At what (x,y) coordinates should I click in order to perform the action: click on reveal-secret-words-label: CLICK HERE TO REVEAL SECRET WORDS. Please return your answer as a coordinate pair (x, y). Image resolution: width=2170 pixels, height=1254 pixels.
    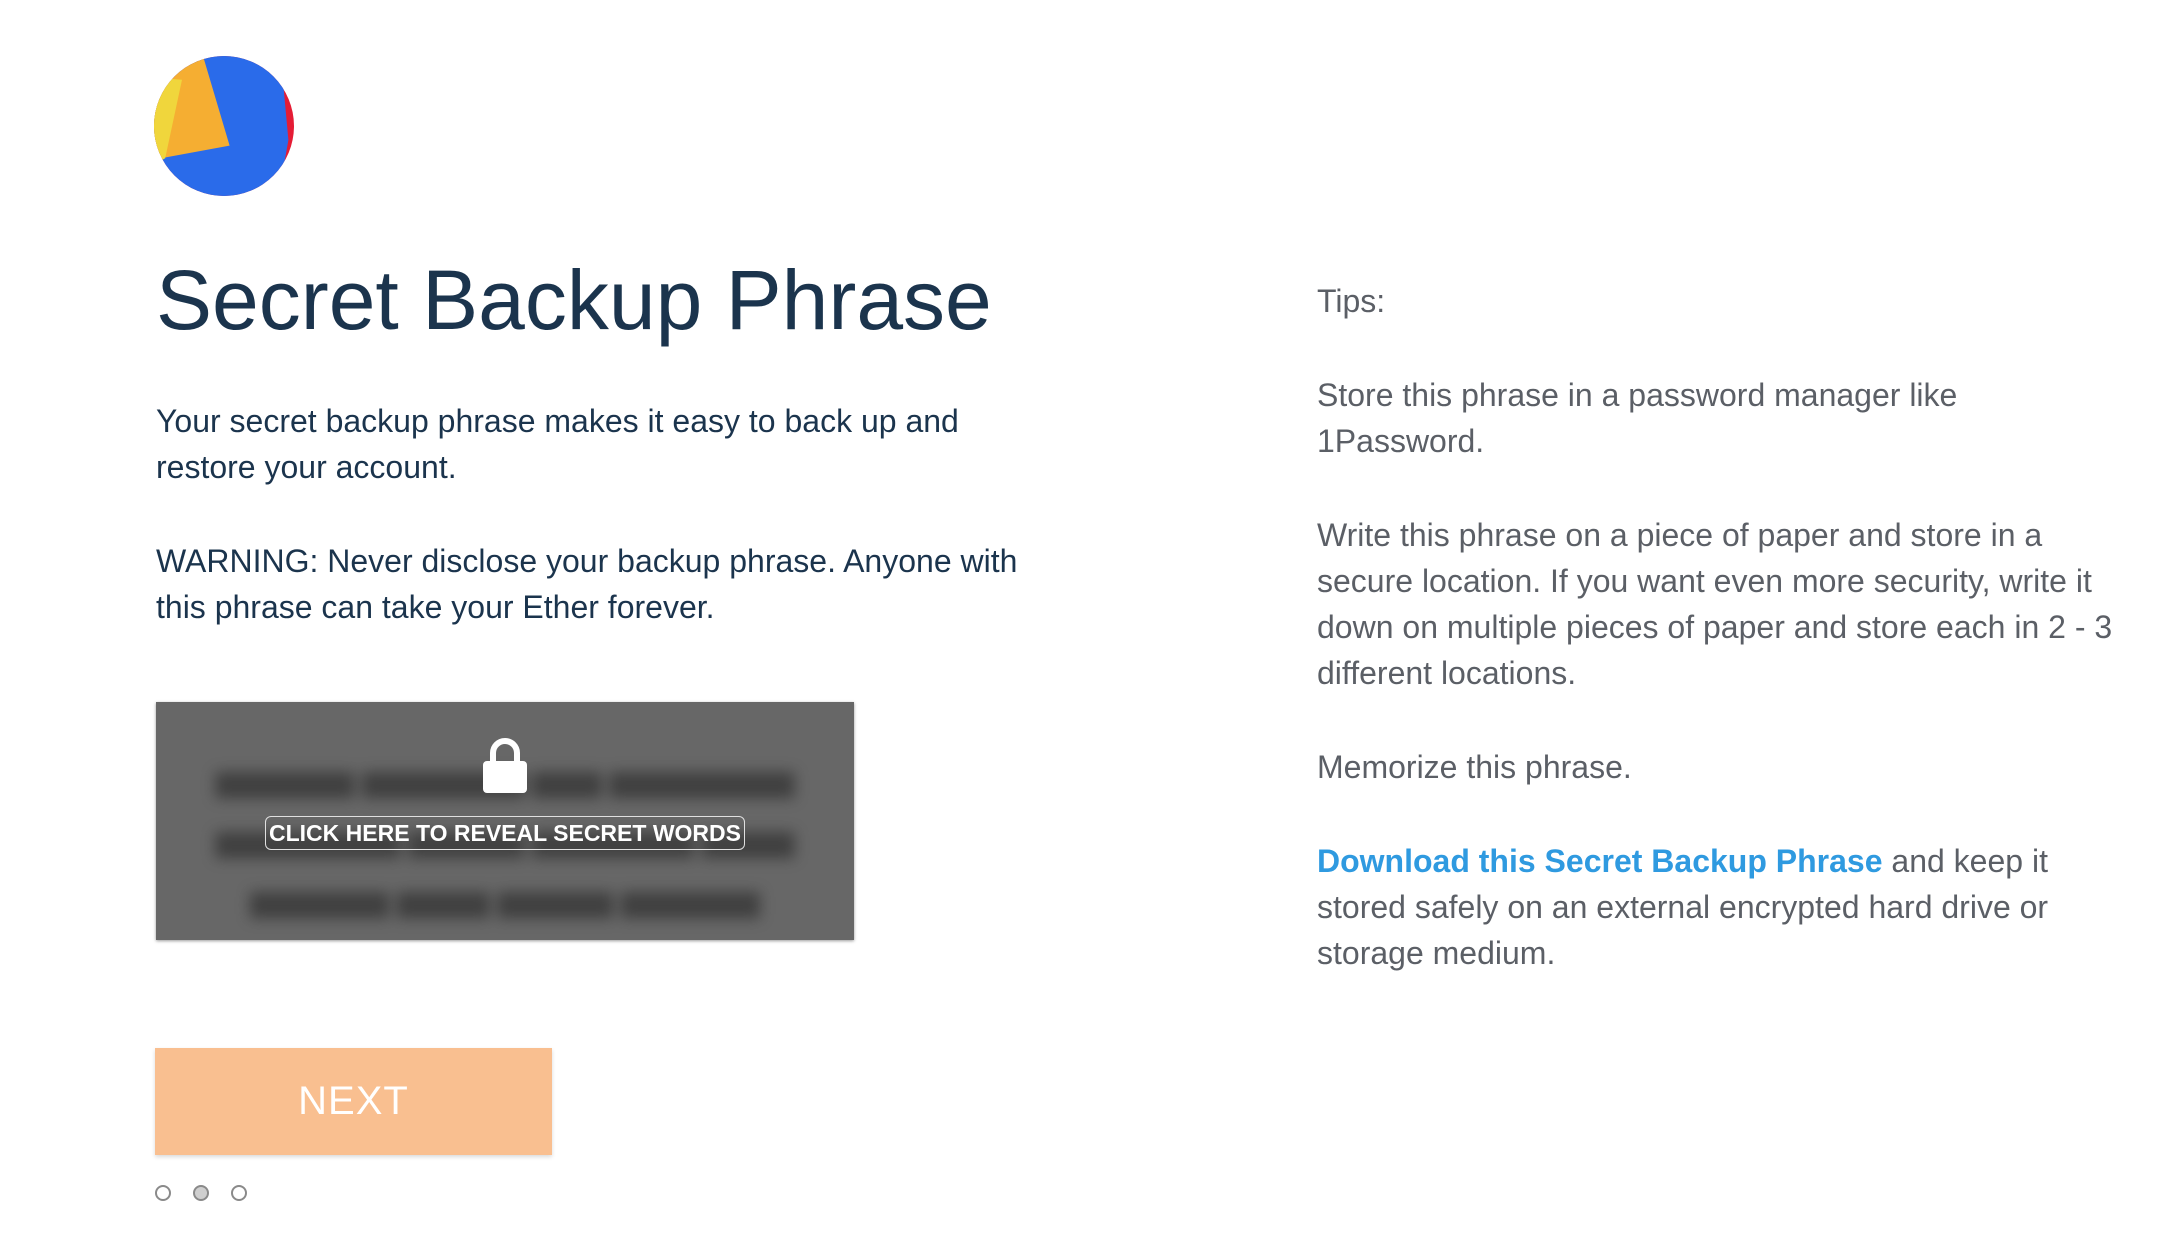
    Looking at the image, I should click on (505, 833).